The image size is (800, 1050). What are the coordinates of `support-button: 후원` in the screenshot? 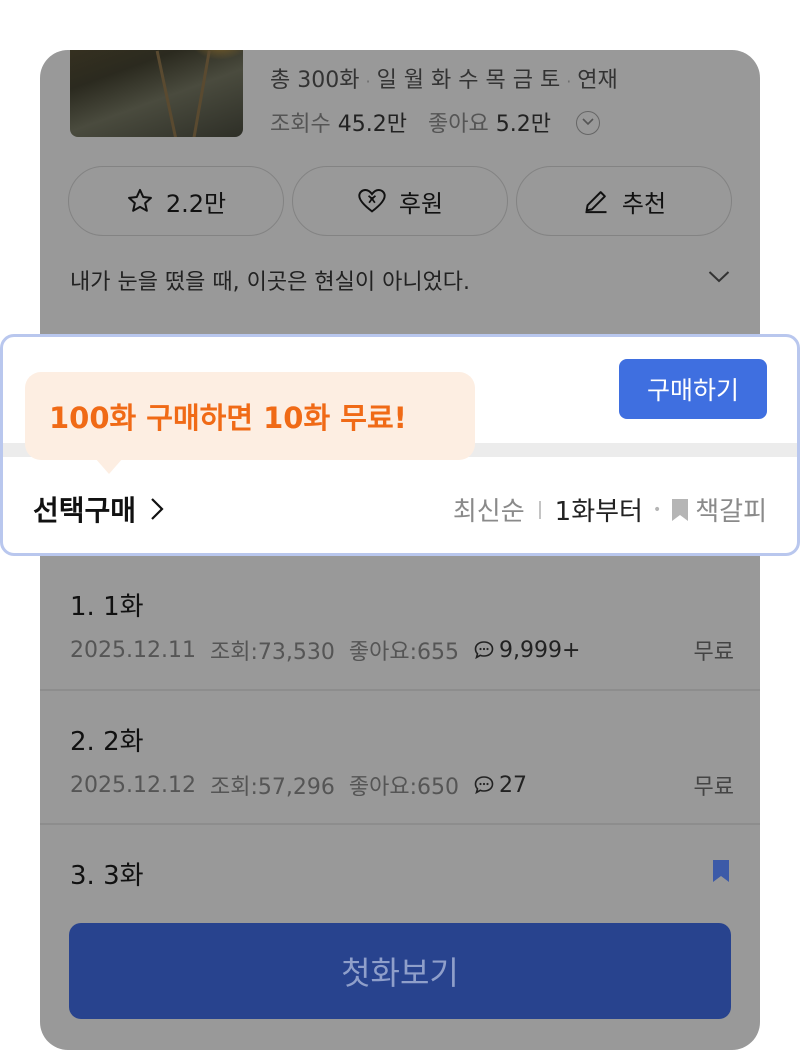 It's located at (400, 201).